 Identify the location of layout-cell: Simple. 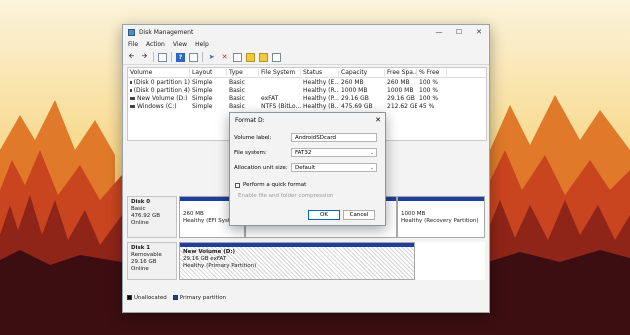
(202, 90).